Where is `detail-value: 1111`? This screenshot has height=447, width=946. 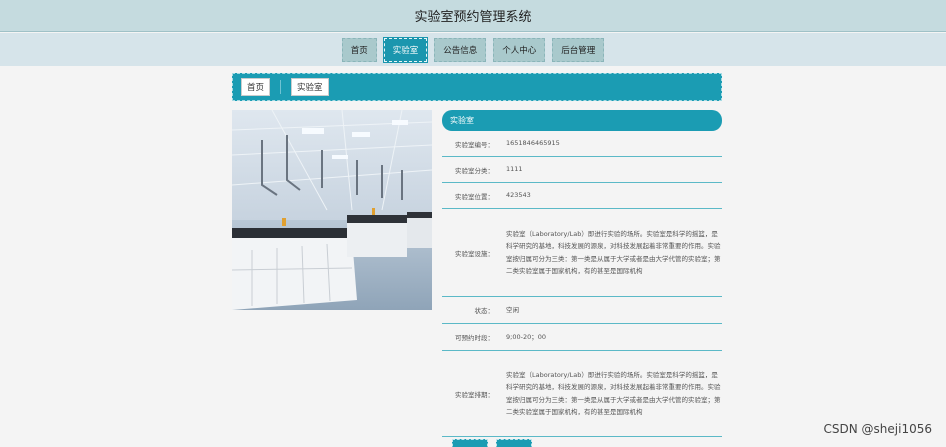 detail-value: 1111 is located at coordinates (514, 169).